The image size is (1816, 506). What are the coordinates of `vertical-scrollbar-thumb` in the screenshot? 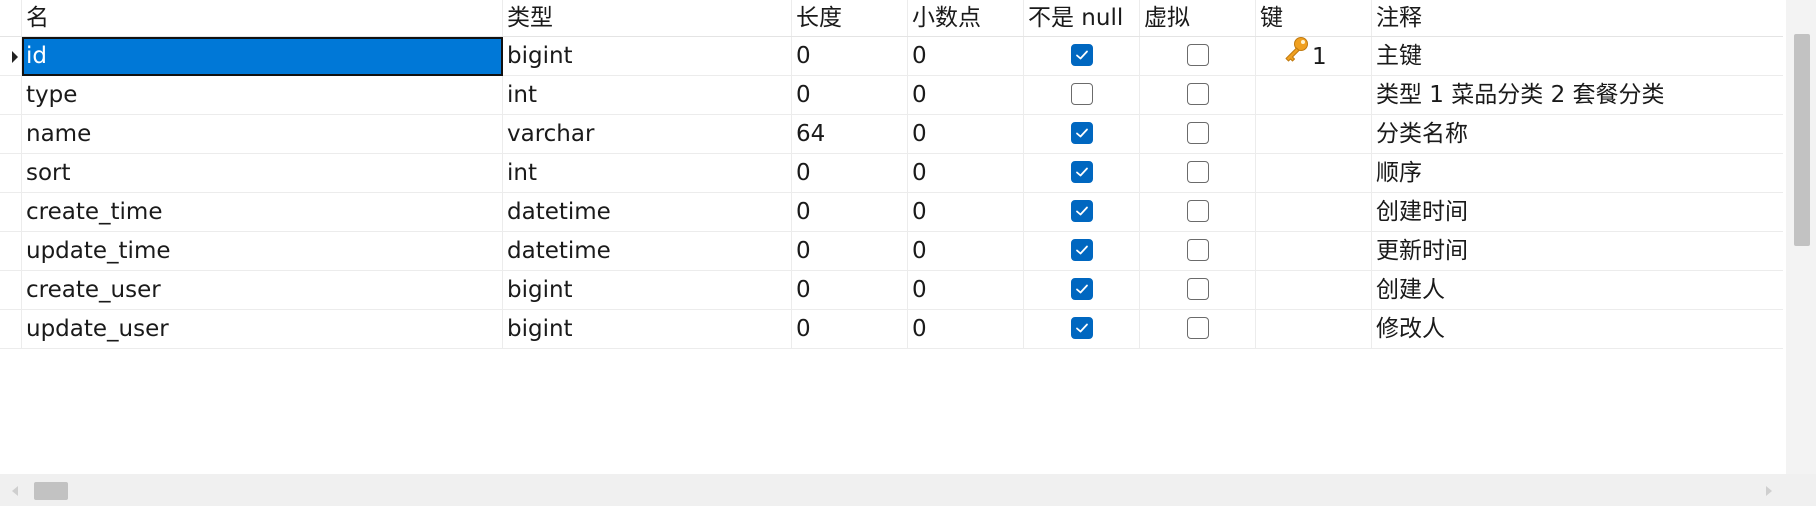 It's located at (1802, 140).